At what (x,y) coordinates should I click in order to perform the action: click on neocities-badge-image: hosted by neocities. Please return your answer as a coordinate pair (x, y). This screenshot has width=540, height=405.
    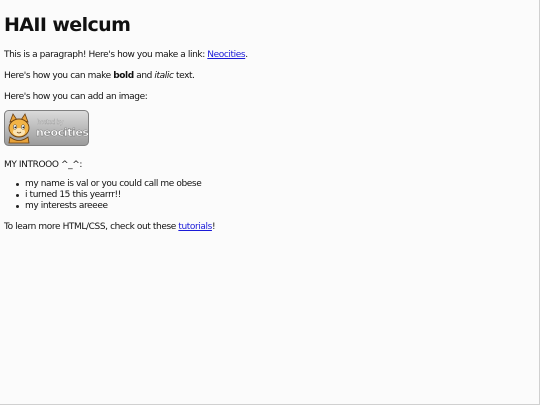
    Looking at the image, I should click on (46, 128).